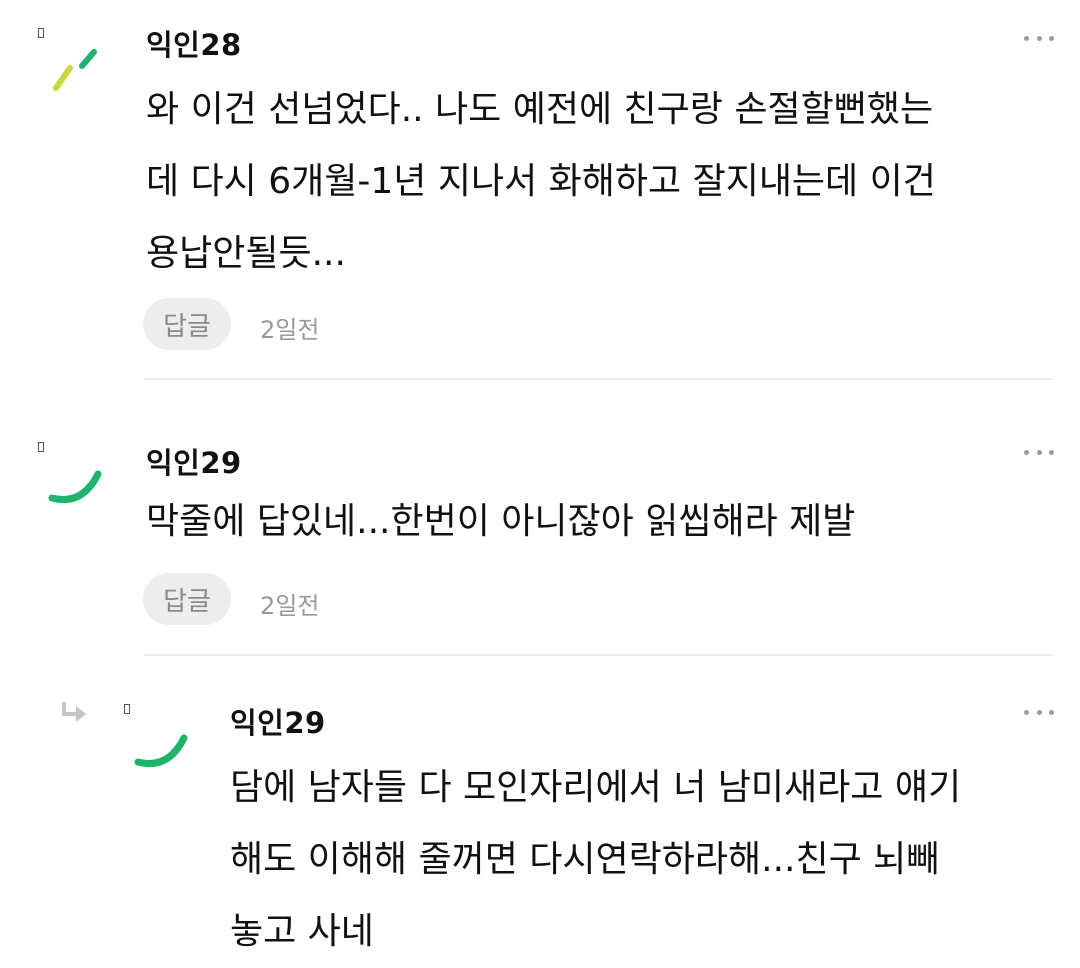 The width and height of the screenshot is (1080, 968). Describe the element at coordinates (75, 712) in the screenshot. I see `reply-arrow-icon` at that location.